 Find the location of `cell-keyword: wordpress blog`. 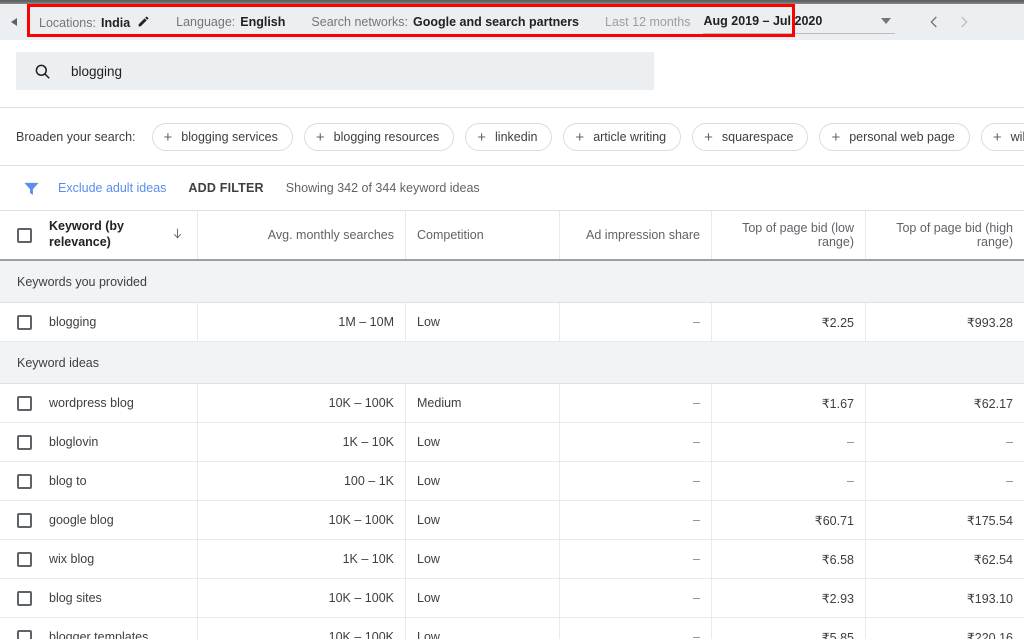

cell-keyword: wordpress blog is located at coordinates (99, 403).